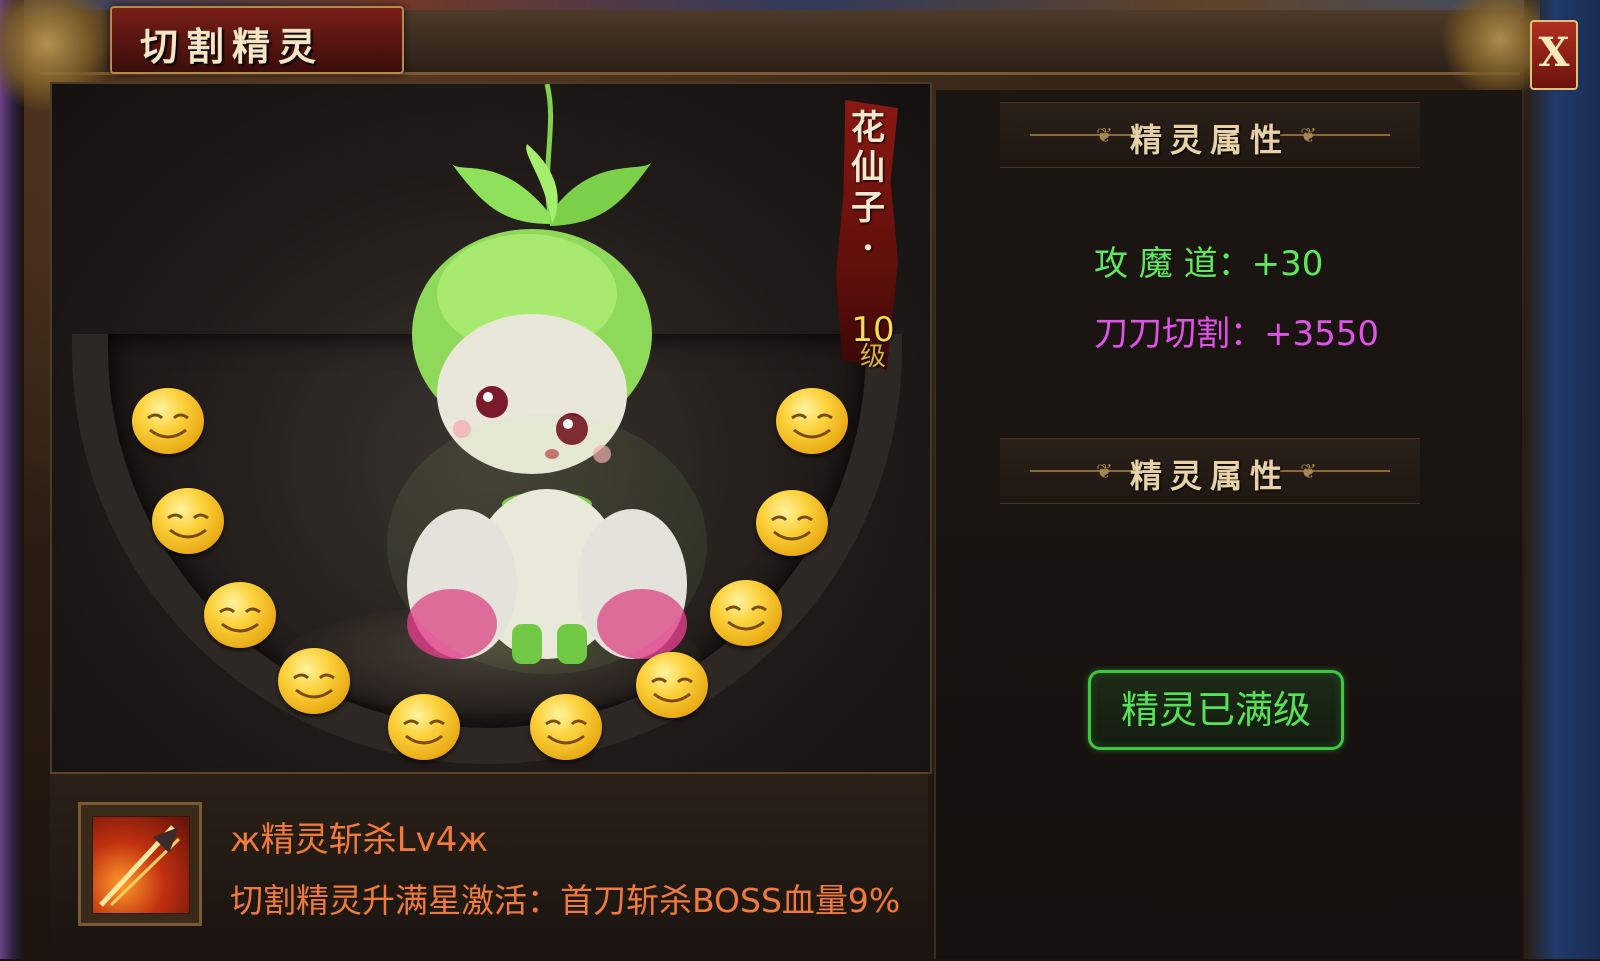  What do you see at coordinates (1179, 334) in the screenshot?
I see `attribute-label: 刀刀切割：` at bounding box center [1179, 334].